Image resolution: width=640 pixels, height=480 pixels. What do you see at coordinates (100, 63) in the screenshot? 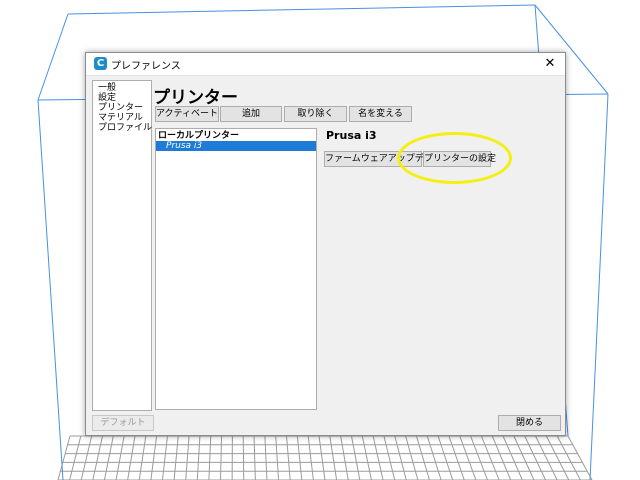
I see `cura-app-icon: C` at bounding box center [100, 63].